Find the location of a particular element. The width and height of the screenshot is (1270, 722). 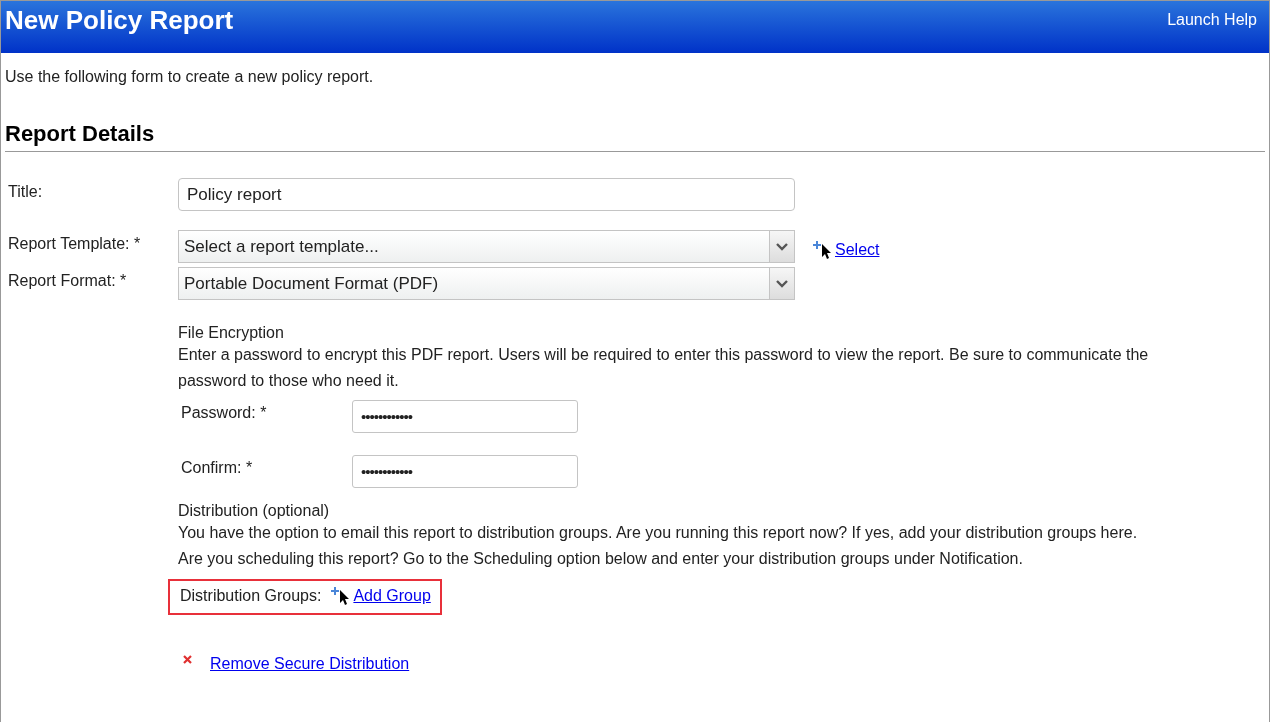

field-label: Confirm: * is located at coordinates (217, 467).